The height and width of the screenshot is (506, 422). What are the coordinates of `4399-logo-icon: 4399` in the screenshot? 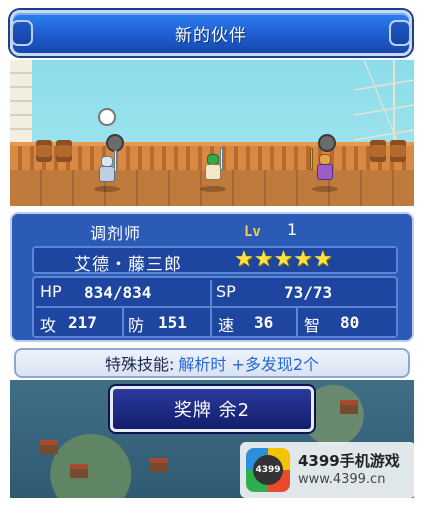 It's located at (268, 470).